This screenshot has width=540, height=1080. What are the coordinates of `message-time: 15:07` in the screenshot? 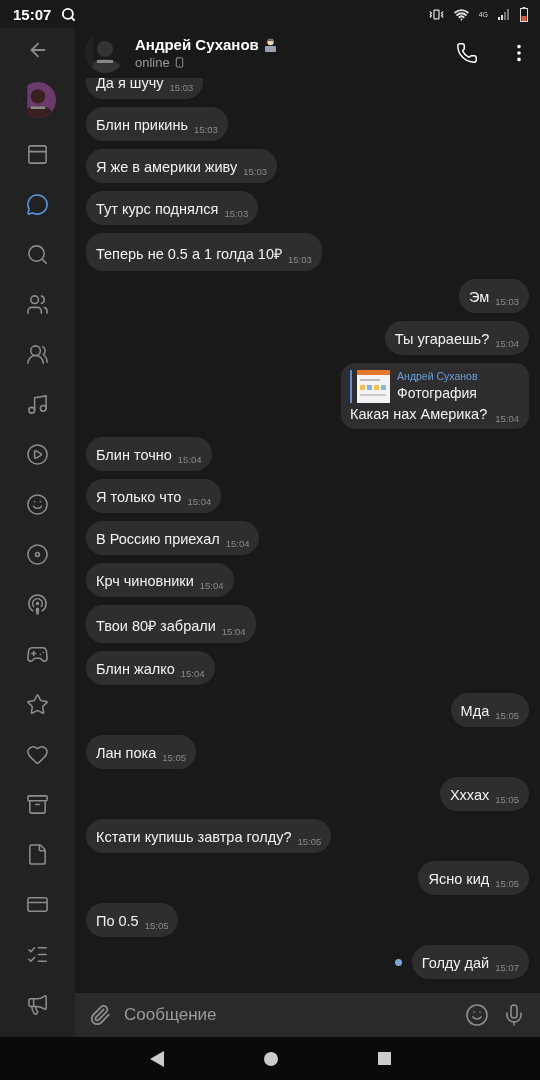 It's located at (507, 967).